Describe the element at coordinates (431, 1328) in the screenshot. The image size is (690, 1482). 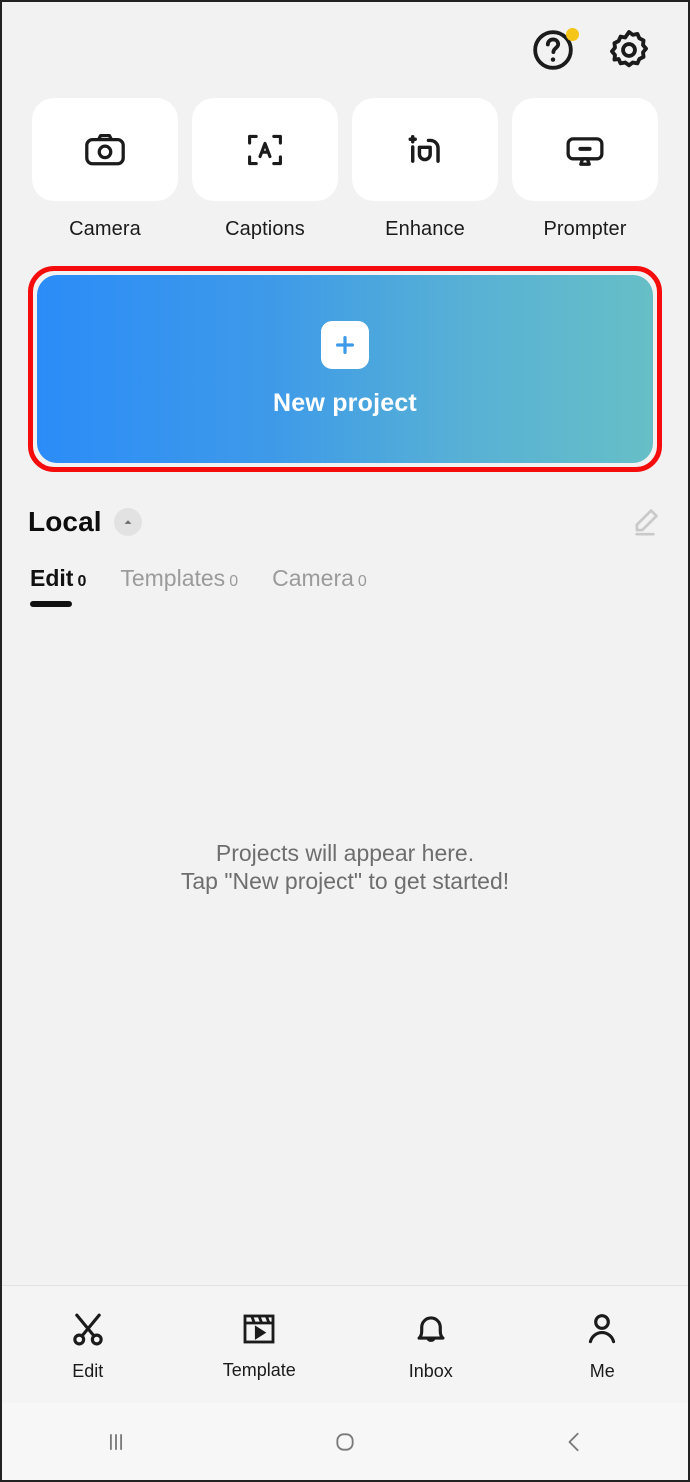
I see `bell-icon` at that location.